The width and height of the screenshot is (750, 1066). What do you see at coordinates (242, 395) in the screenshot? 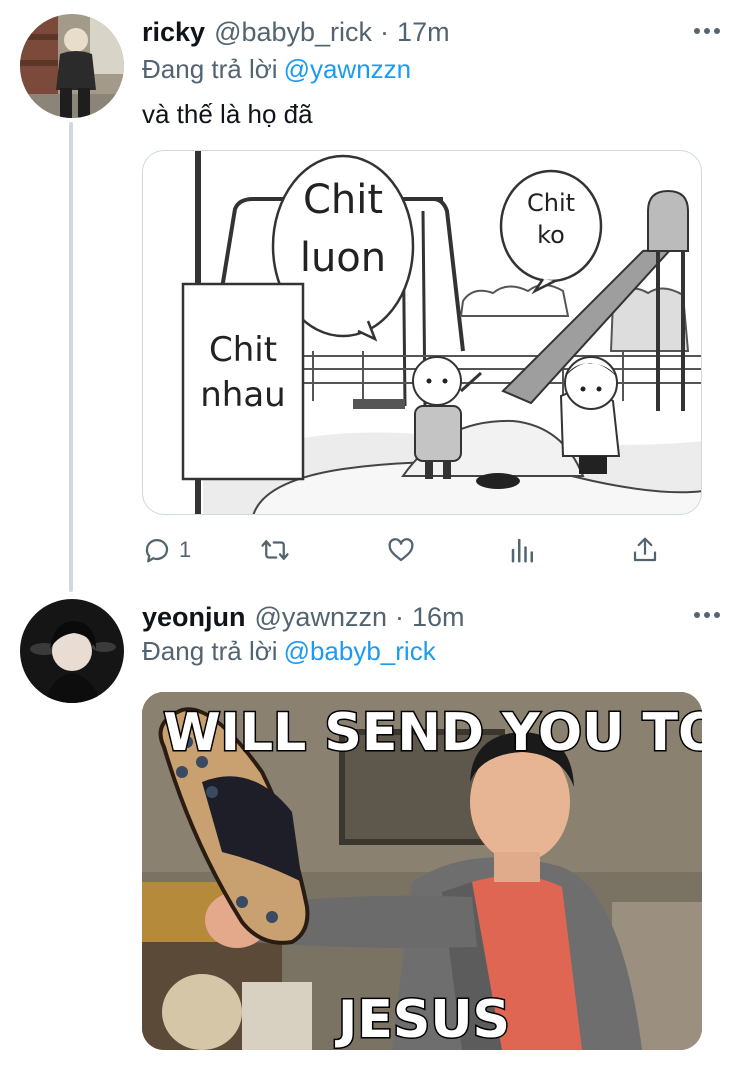
I see `comic-sign-line2: nhau` at bounding box center [242, 395].